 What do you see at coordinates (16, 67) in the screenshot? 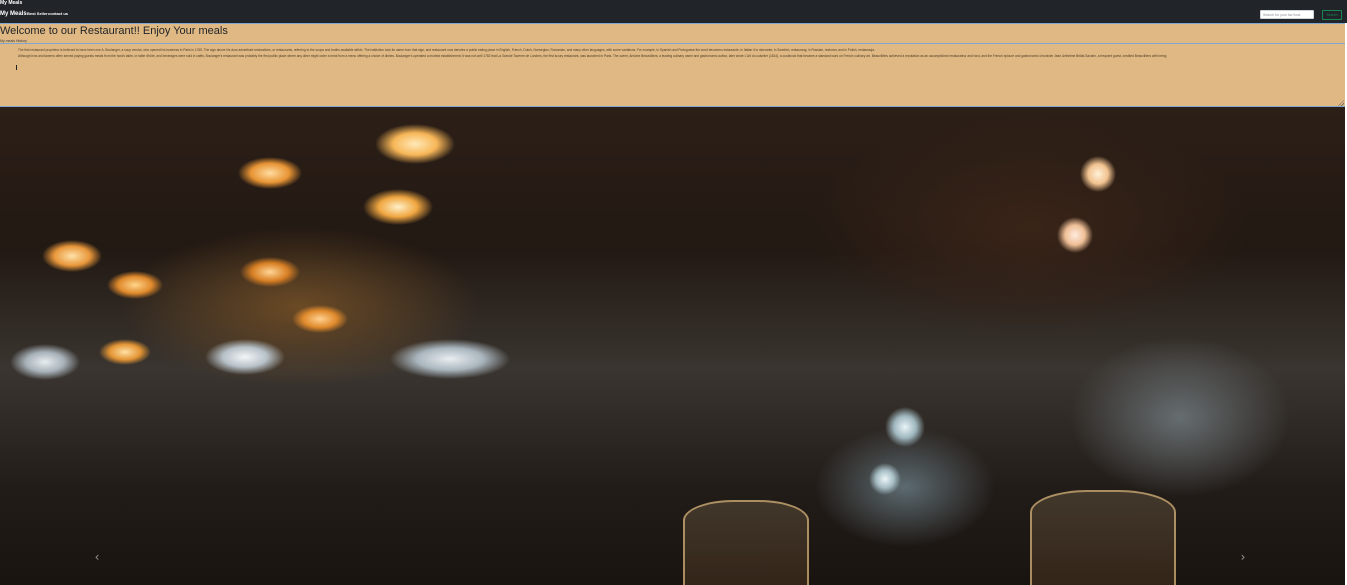
I see `text-cursor` at bounding box center [16, 67].